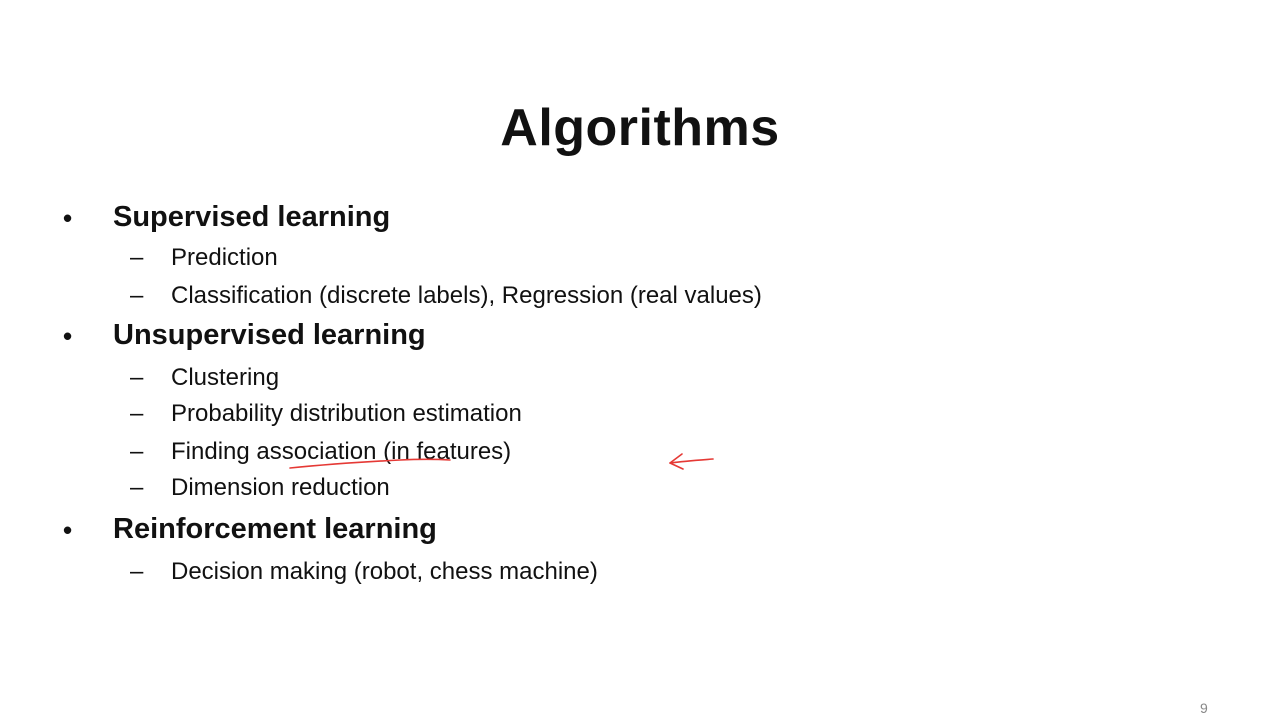 Image resolution: width=1280 pixels, height=720 pixels. Describe the element at coordinates (691, 461) in the screenshot. I see `arrow-left-icon` at that location.